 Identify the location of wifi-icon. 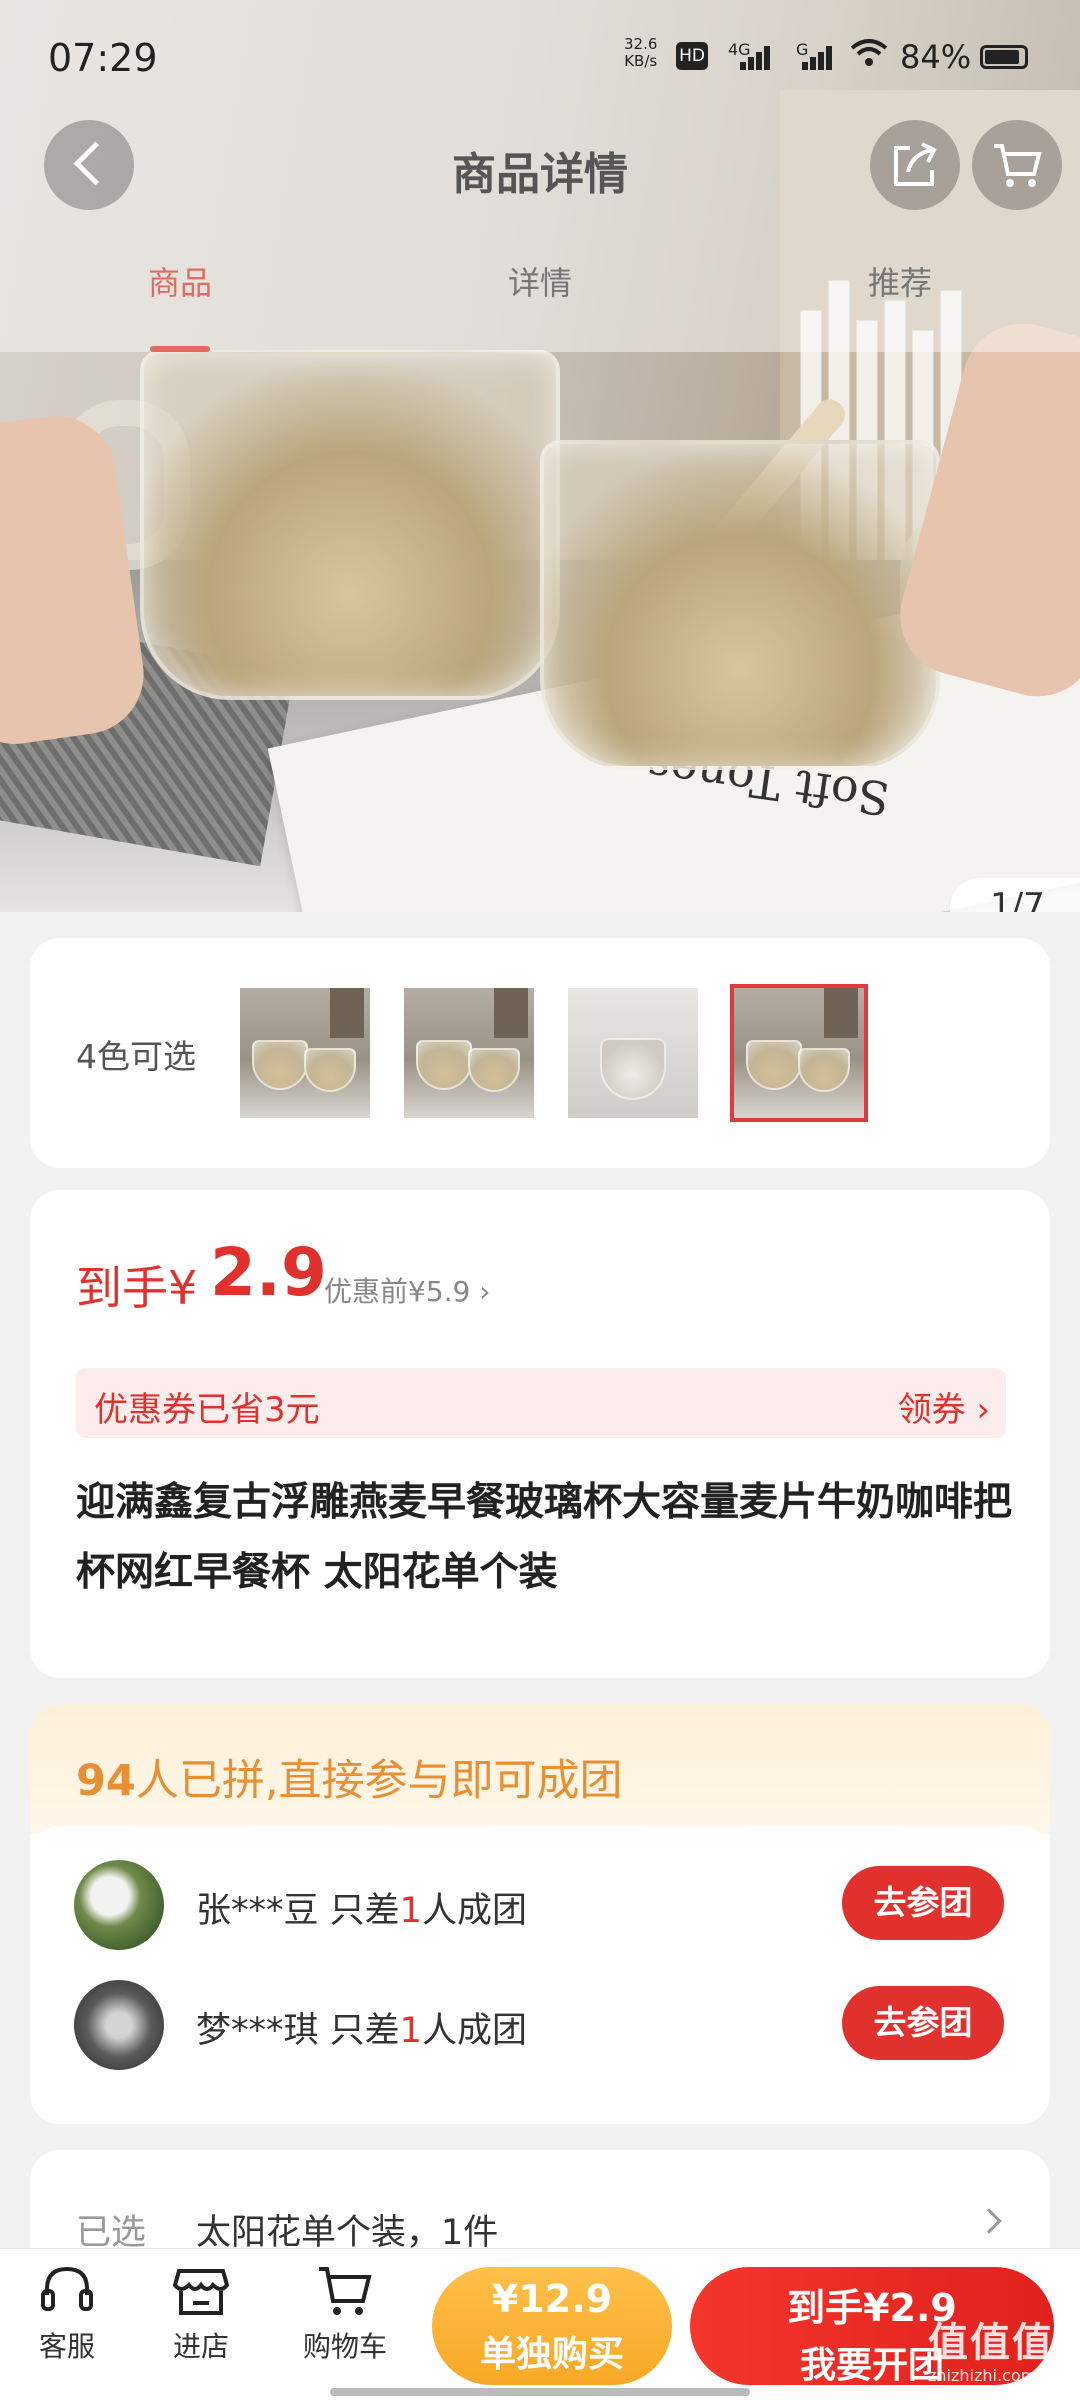
(869, 57).